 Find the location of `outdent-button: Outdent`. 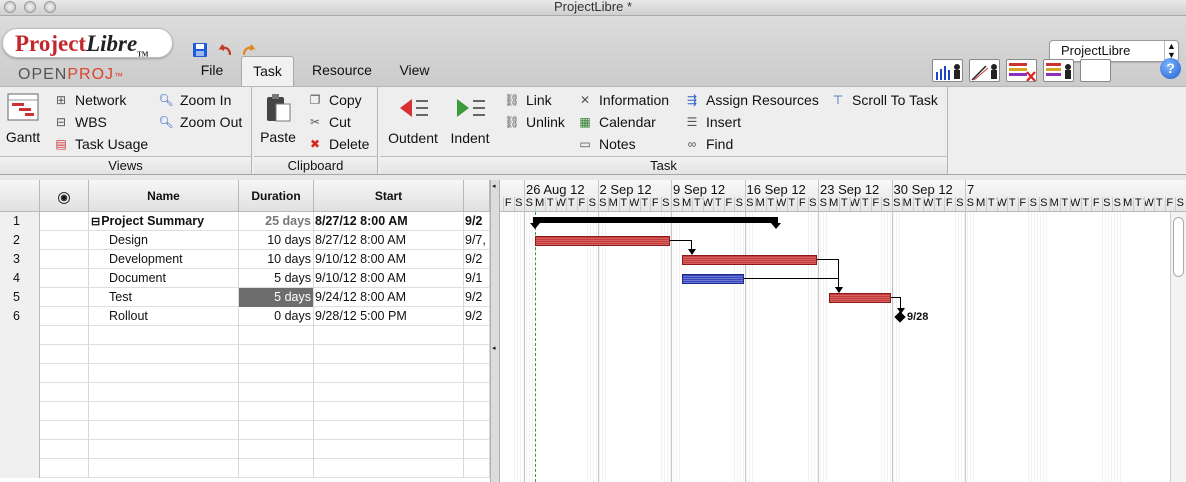

outdent-button: Outdent is located at coordinates (413, 120).